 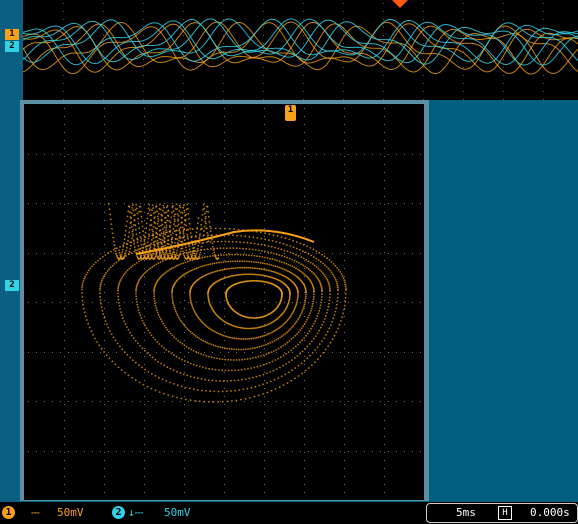 I want to click on ch1-overview-marker: 1, so click(x=12, y=34).